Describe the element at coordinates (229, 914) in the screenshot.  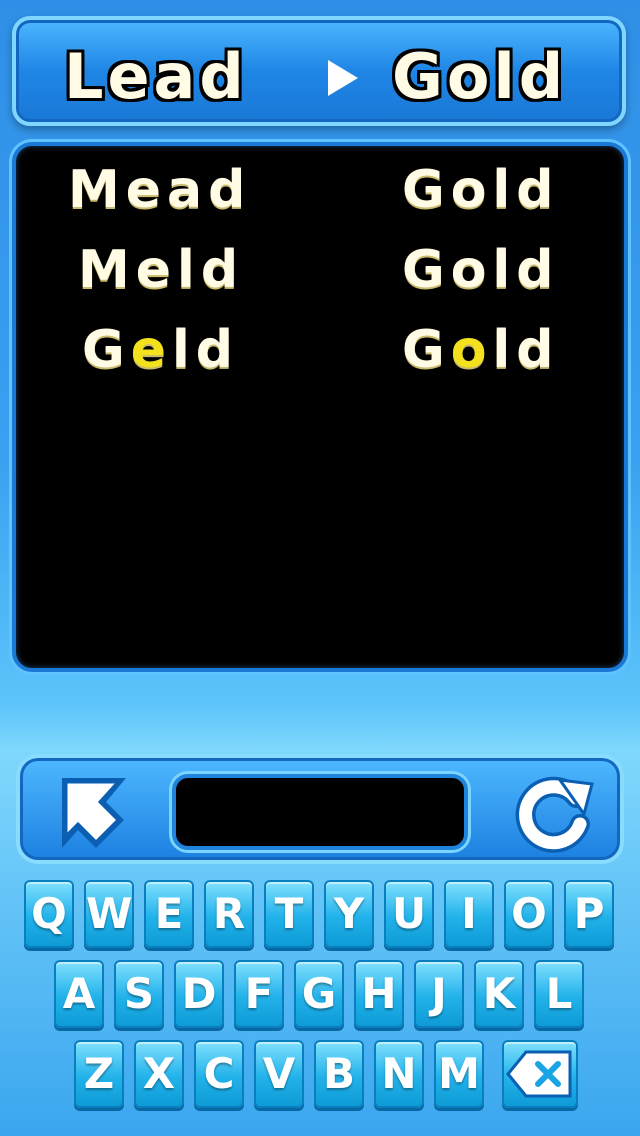
I see `key-r: R` at that location.